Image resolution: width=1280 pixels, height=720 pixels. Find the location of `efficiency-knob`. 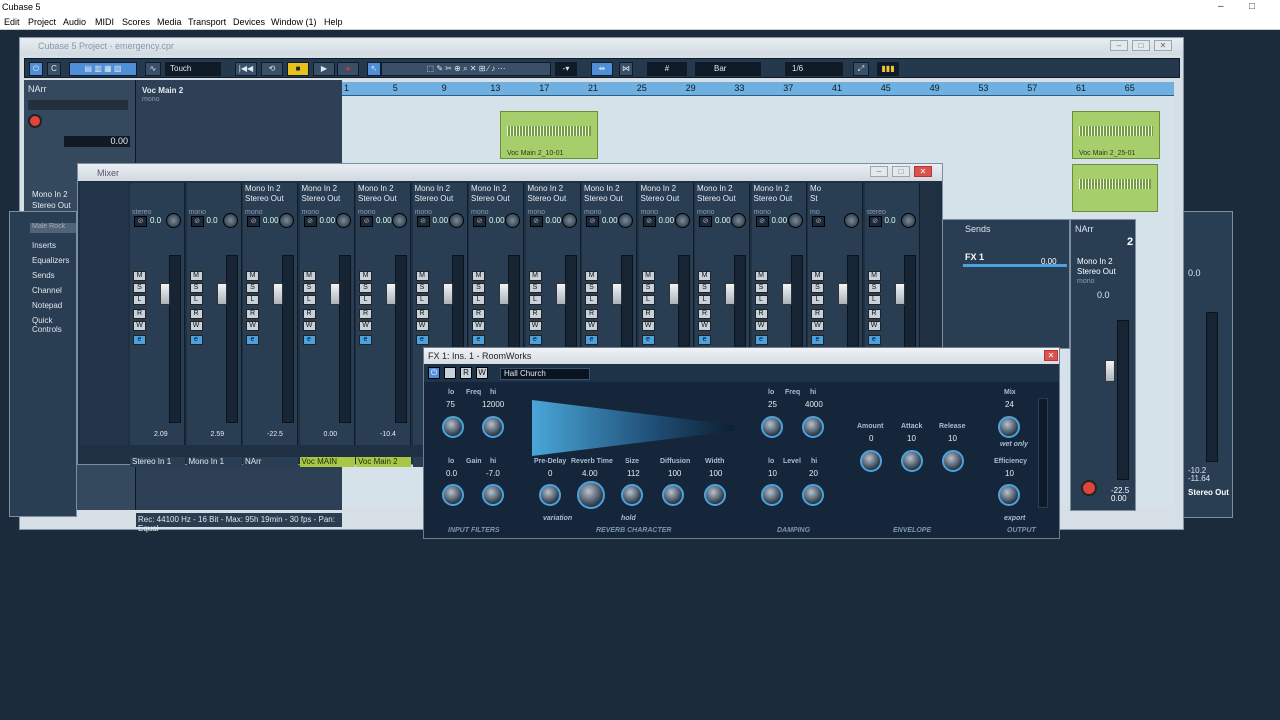

efficiency-knob is located at coordinates (1009, 495).